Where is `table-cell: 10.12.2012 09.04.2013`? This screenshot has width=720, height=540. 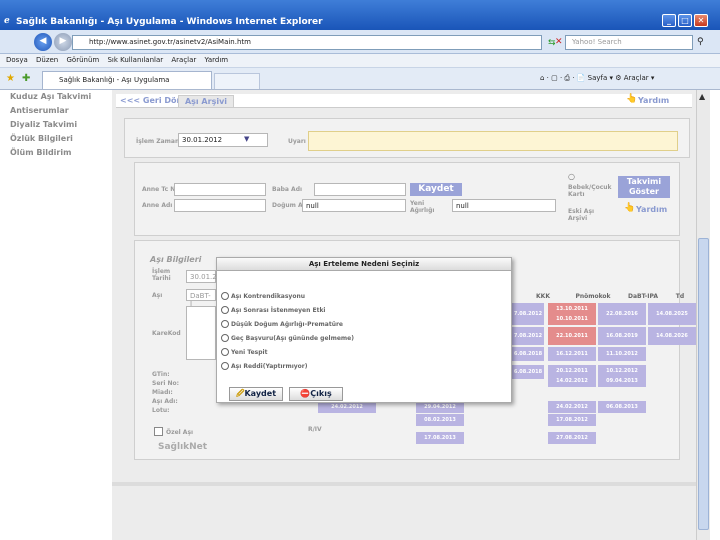 table-cell: 10.12.2012 09.04.2013 is located at coordinates (622, 376).